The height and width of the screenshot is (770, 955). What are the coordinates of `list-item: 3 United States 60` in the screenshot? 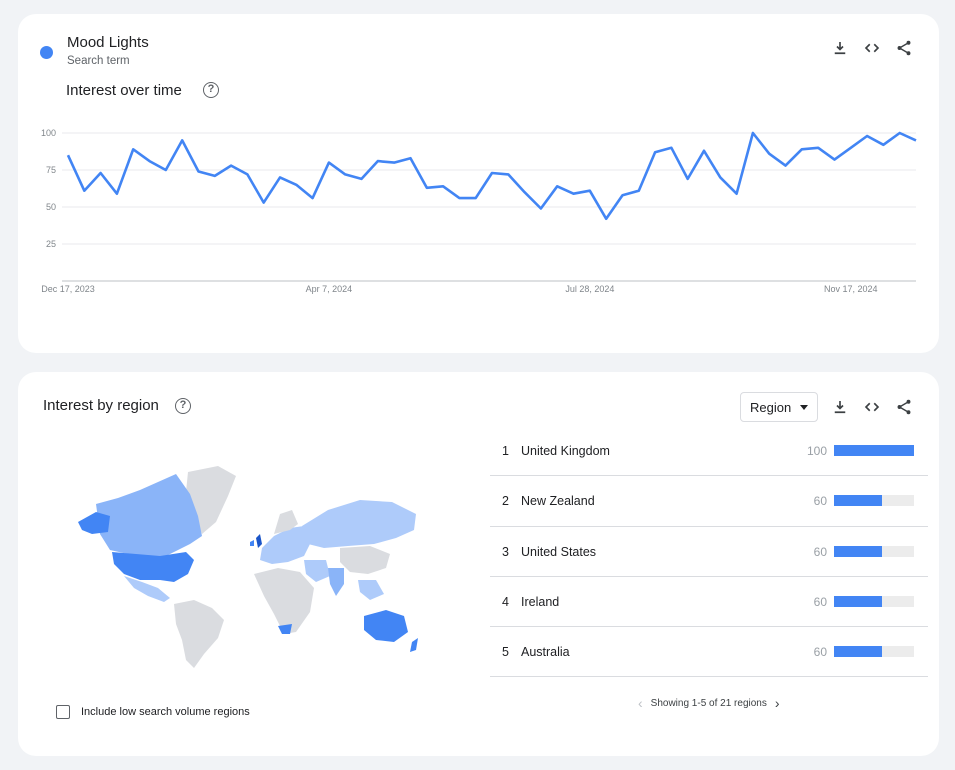 It's located at (709, 552).